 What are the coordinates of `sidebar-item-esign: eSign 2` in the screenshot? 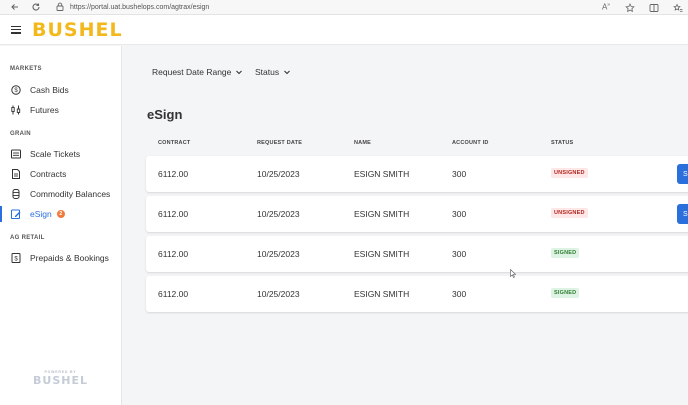 It's located at (60, 214).